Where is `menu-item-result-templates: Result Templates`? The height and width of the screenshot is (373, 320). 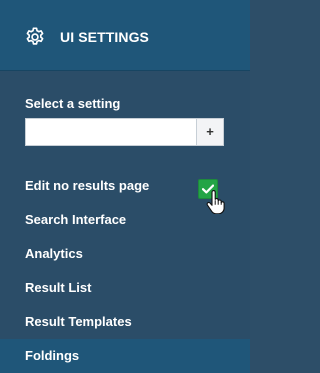
menu-item-result-templates: Result Templates is located at coordinates (125, 322).